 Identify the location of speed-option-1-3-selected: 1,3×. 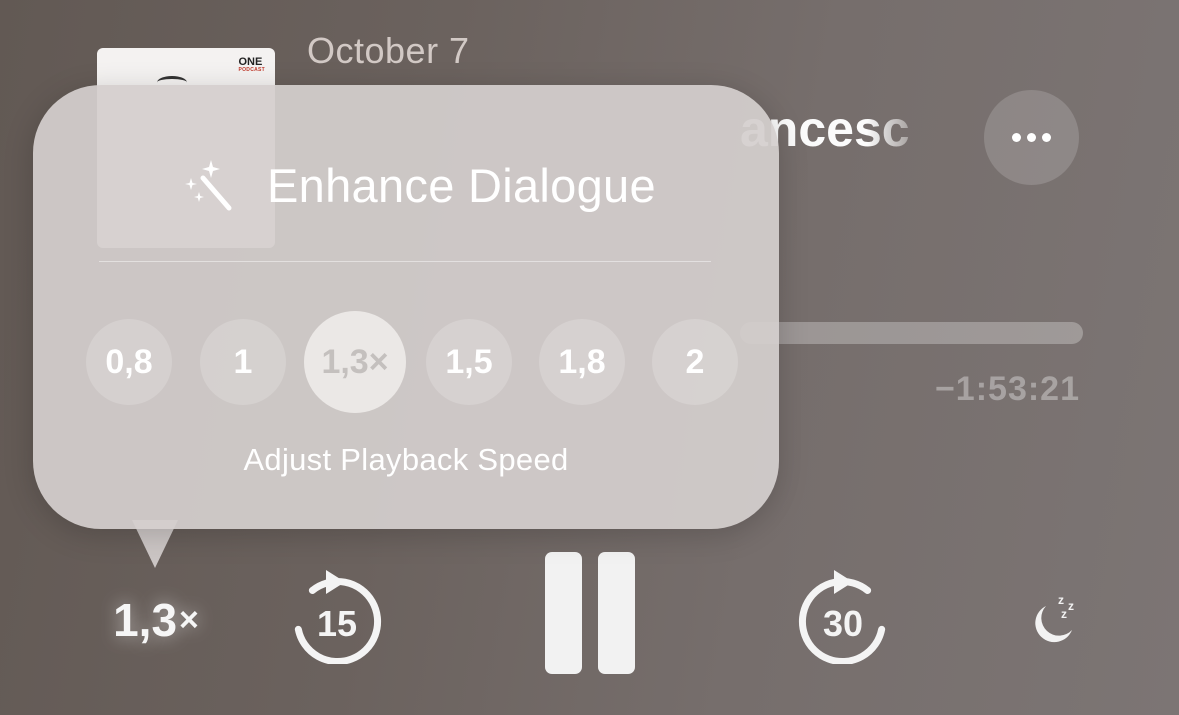
(355, 362).